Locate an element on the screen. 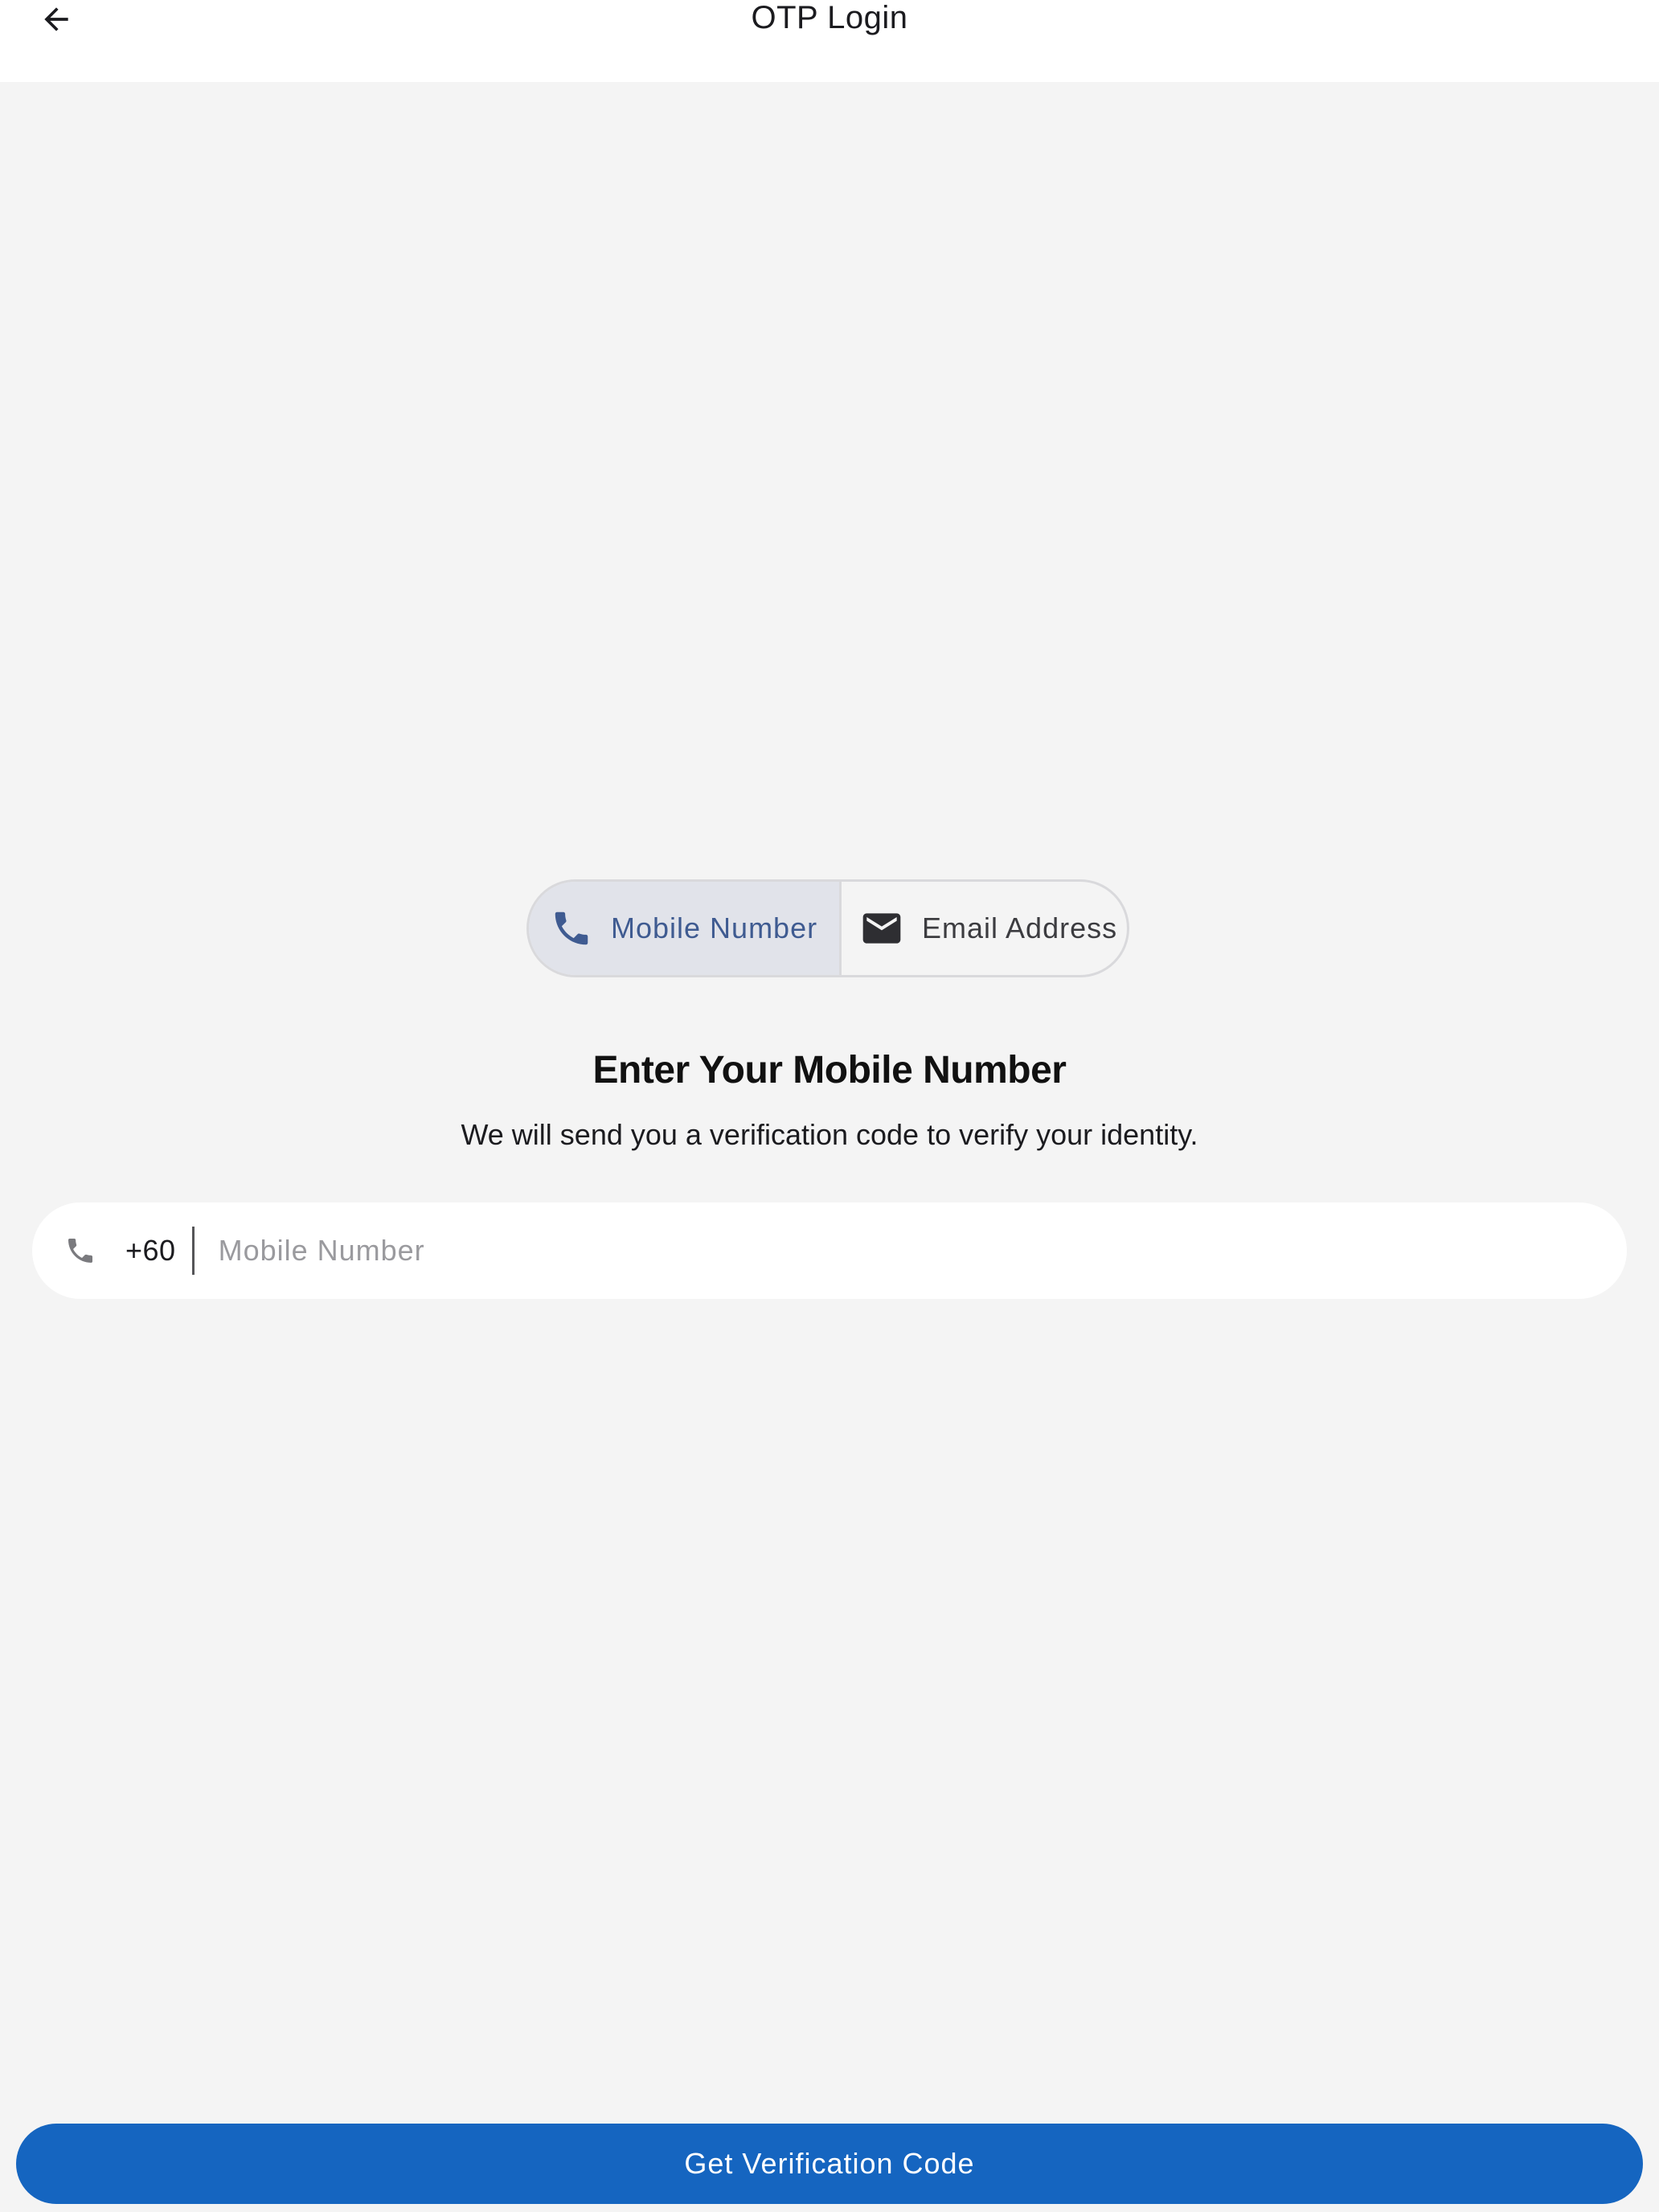 This screenshot has width=1659, height=2212. segment-mobile-label: Mobile Number is located at coordinates (714, 928).